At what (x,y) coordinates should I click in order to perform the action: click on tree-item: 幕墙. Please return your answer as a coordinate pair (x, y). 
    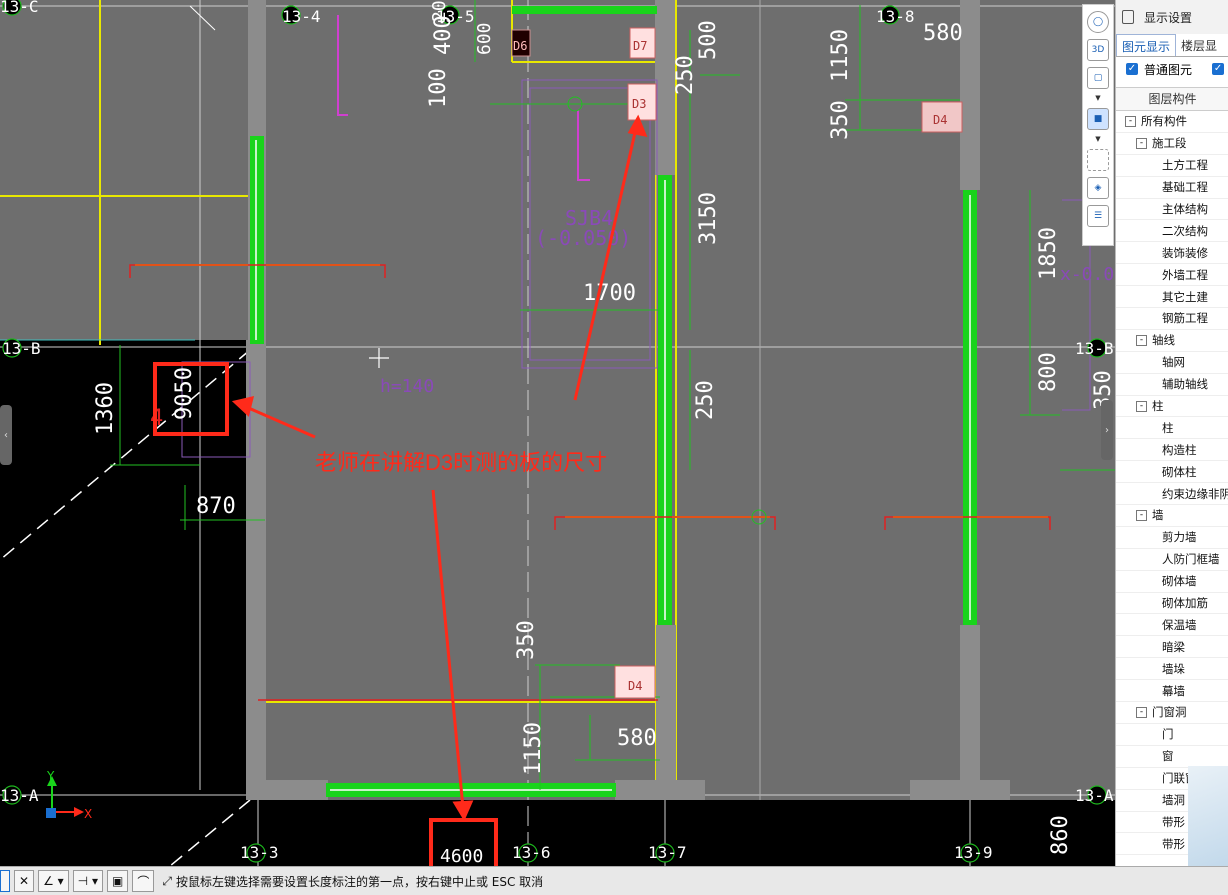
    Looking at the image, I should click on (1172, 691).